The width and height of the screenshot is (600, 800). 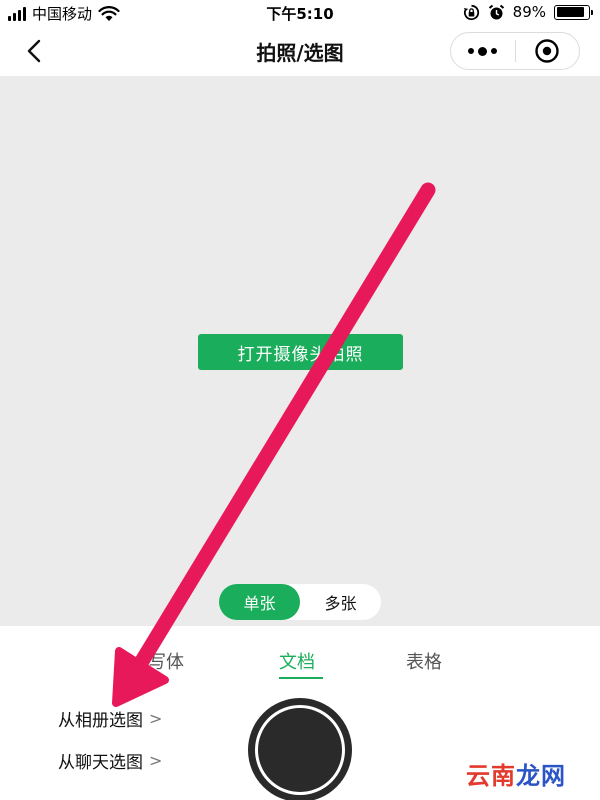 I want to click on rotation-lock-icon, so click(x=471, y=12).